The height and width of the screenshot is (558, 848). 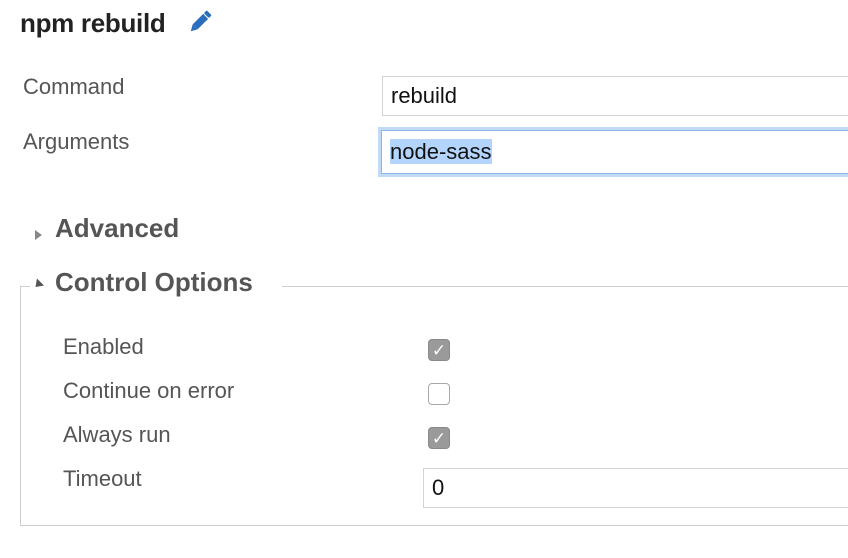 What do you see at coordinates (117, 228) in the screenshot?
I see `advanced-section-header: Advanced` at bounding box center [117, 228].